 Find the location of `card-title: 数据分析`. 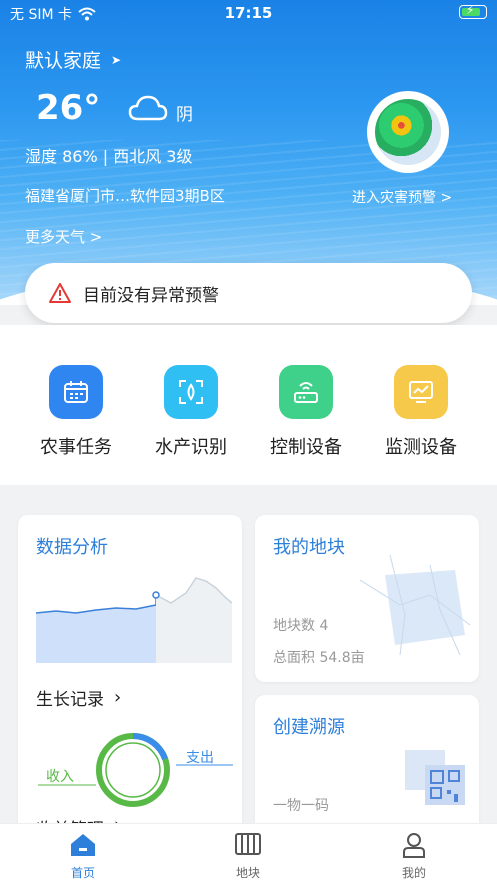

card-title: 数据分析 is located at coordinates (72, 547).